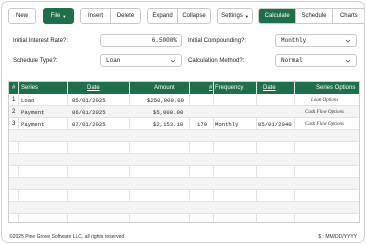 Image resolution: width=366 pixels, height=244 pixels. I want to click on frequency-cell: Monthly, so click(227, 124).